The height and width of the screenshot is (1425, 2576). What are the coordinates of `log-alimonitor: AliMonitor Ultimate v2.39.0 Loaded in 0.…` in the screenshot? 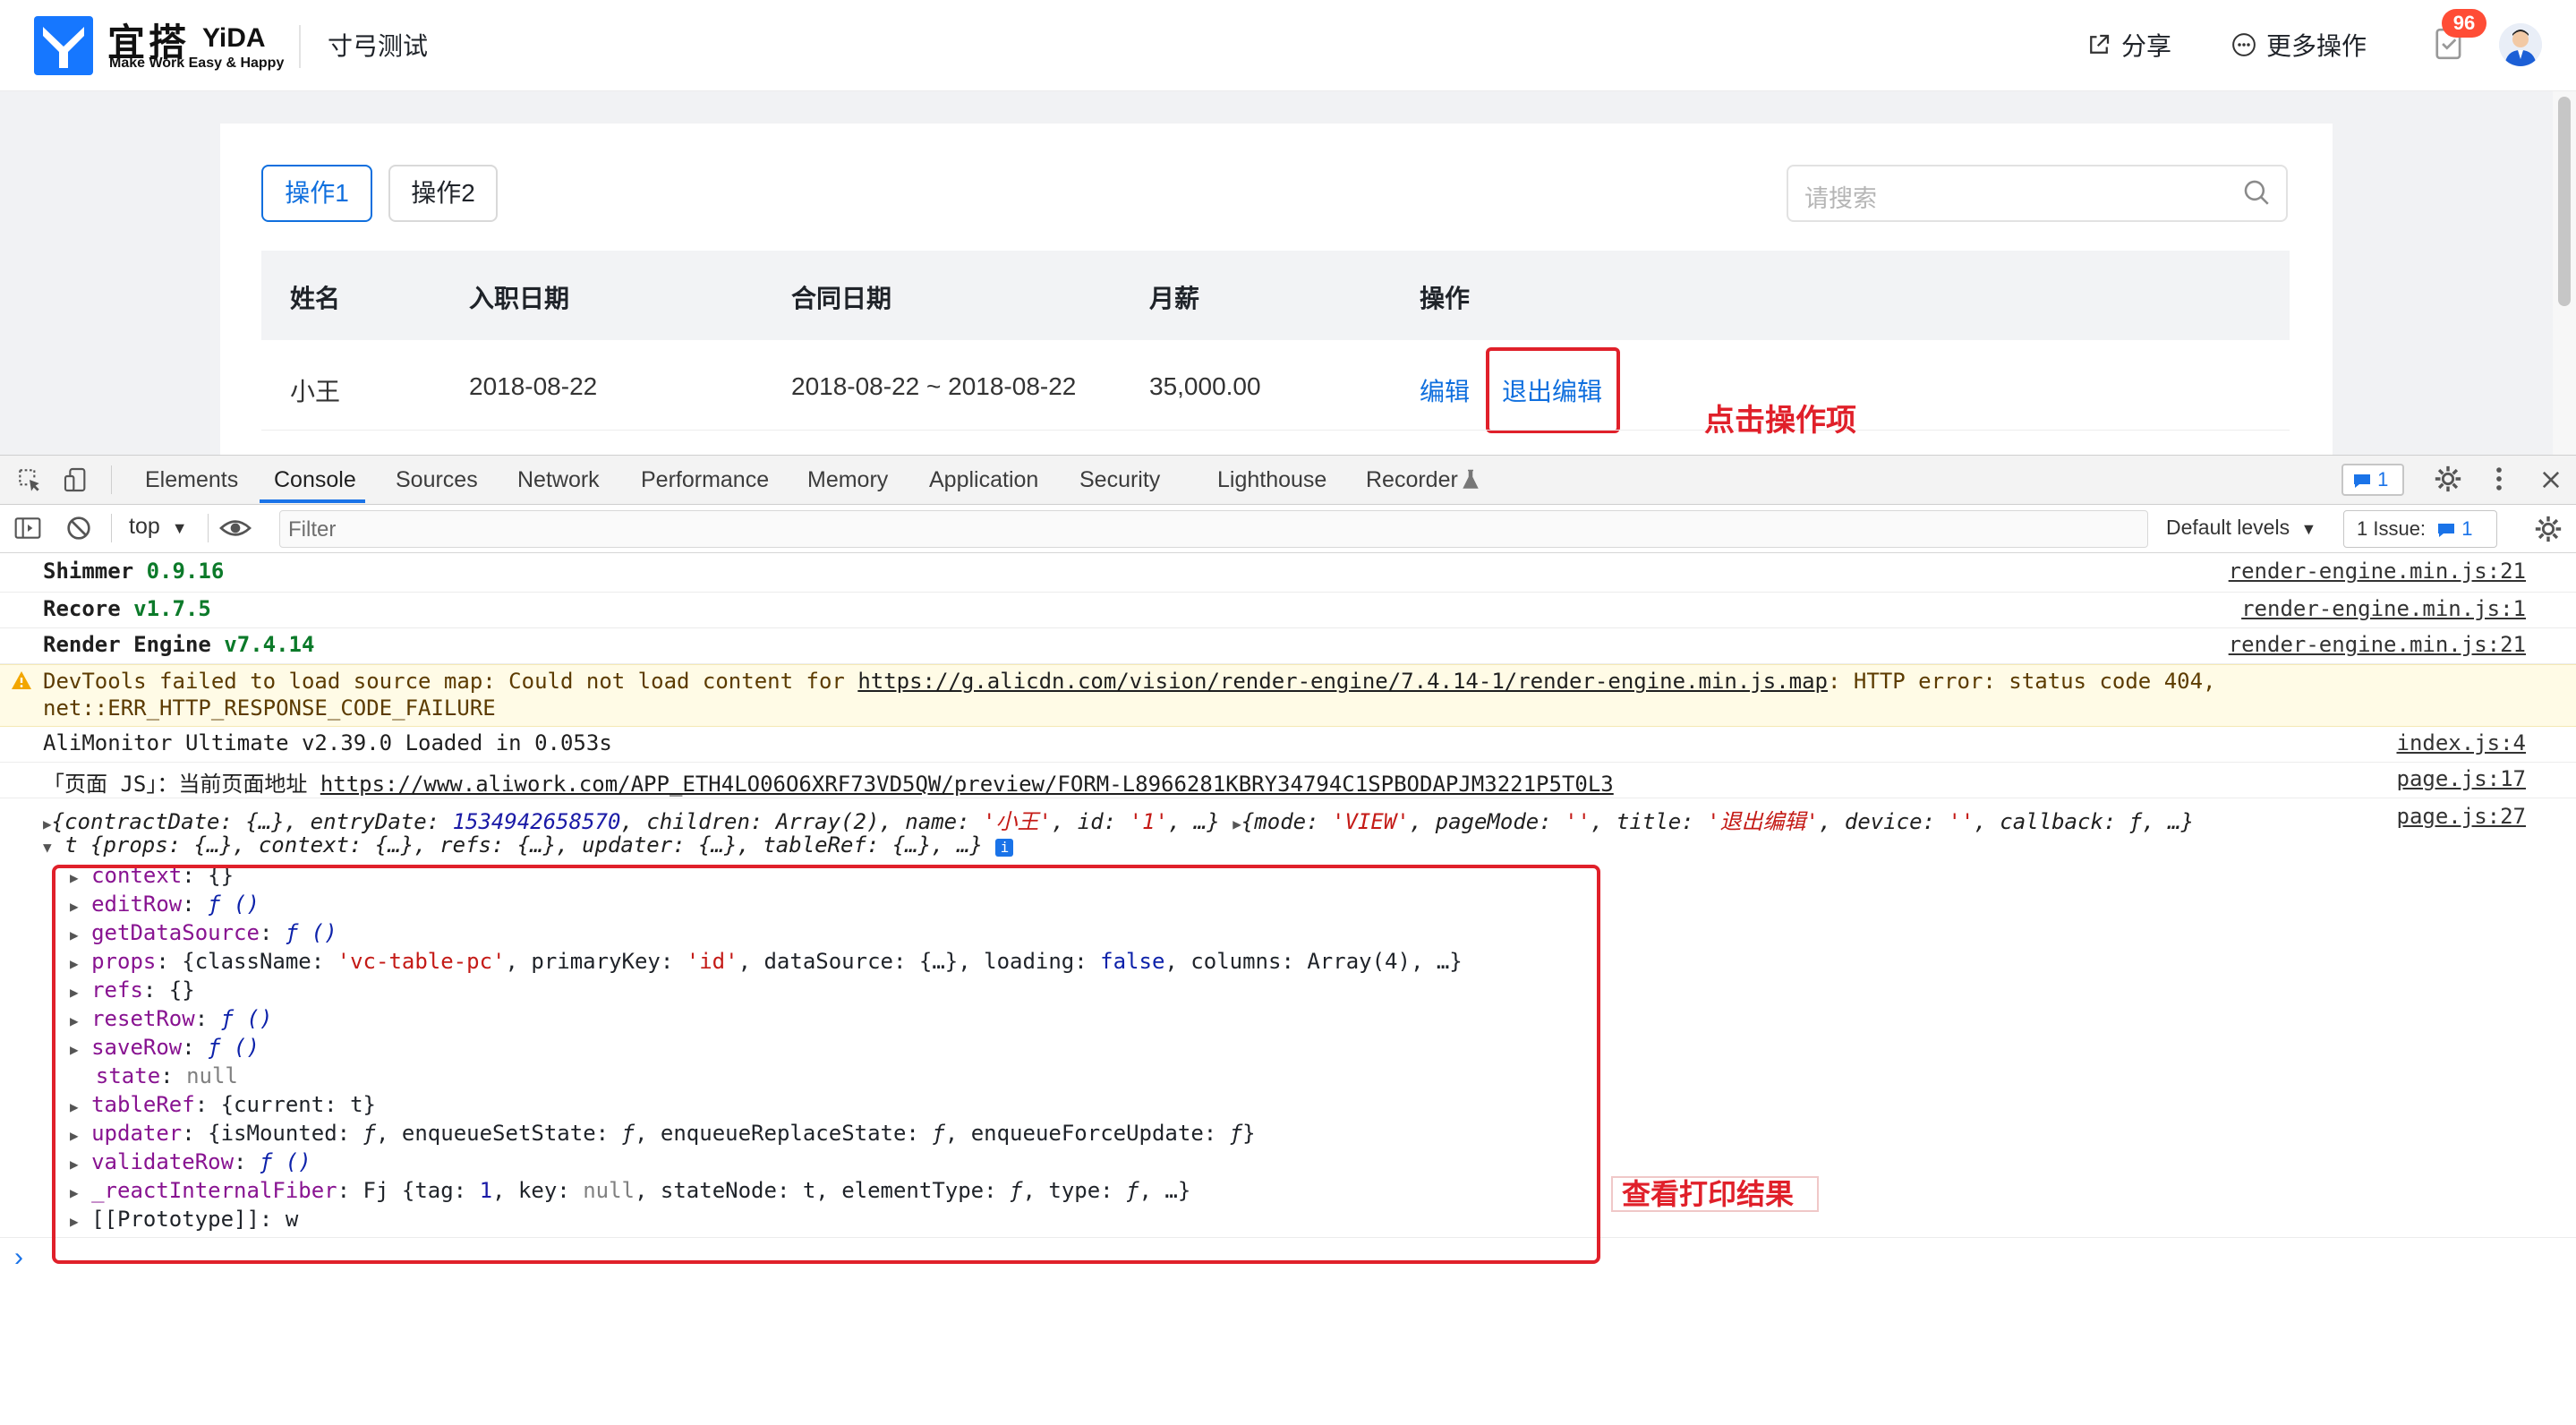 It's located at (327, 742).